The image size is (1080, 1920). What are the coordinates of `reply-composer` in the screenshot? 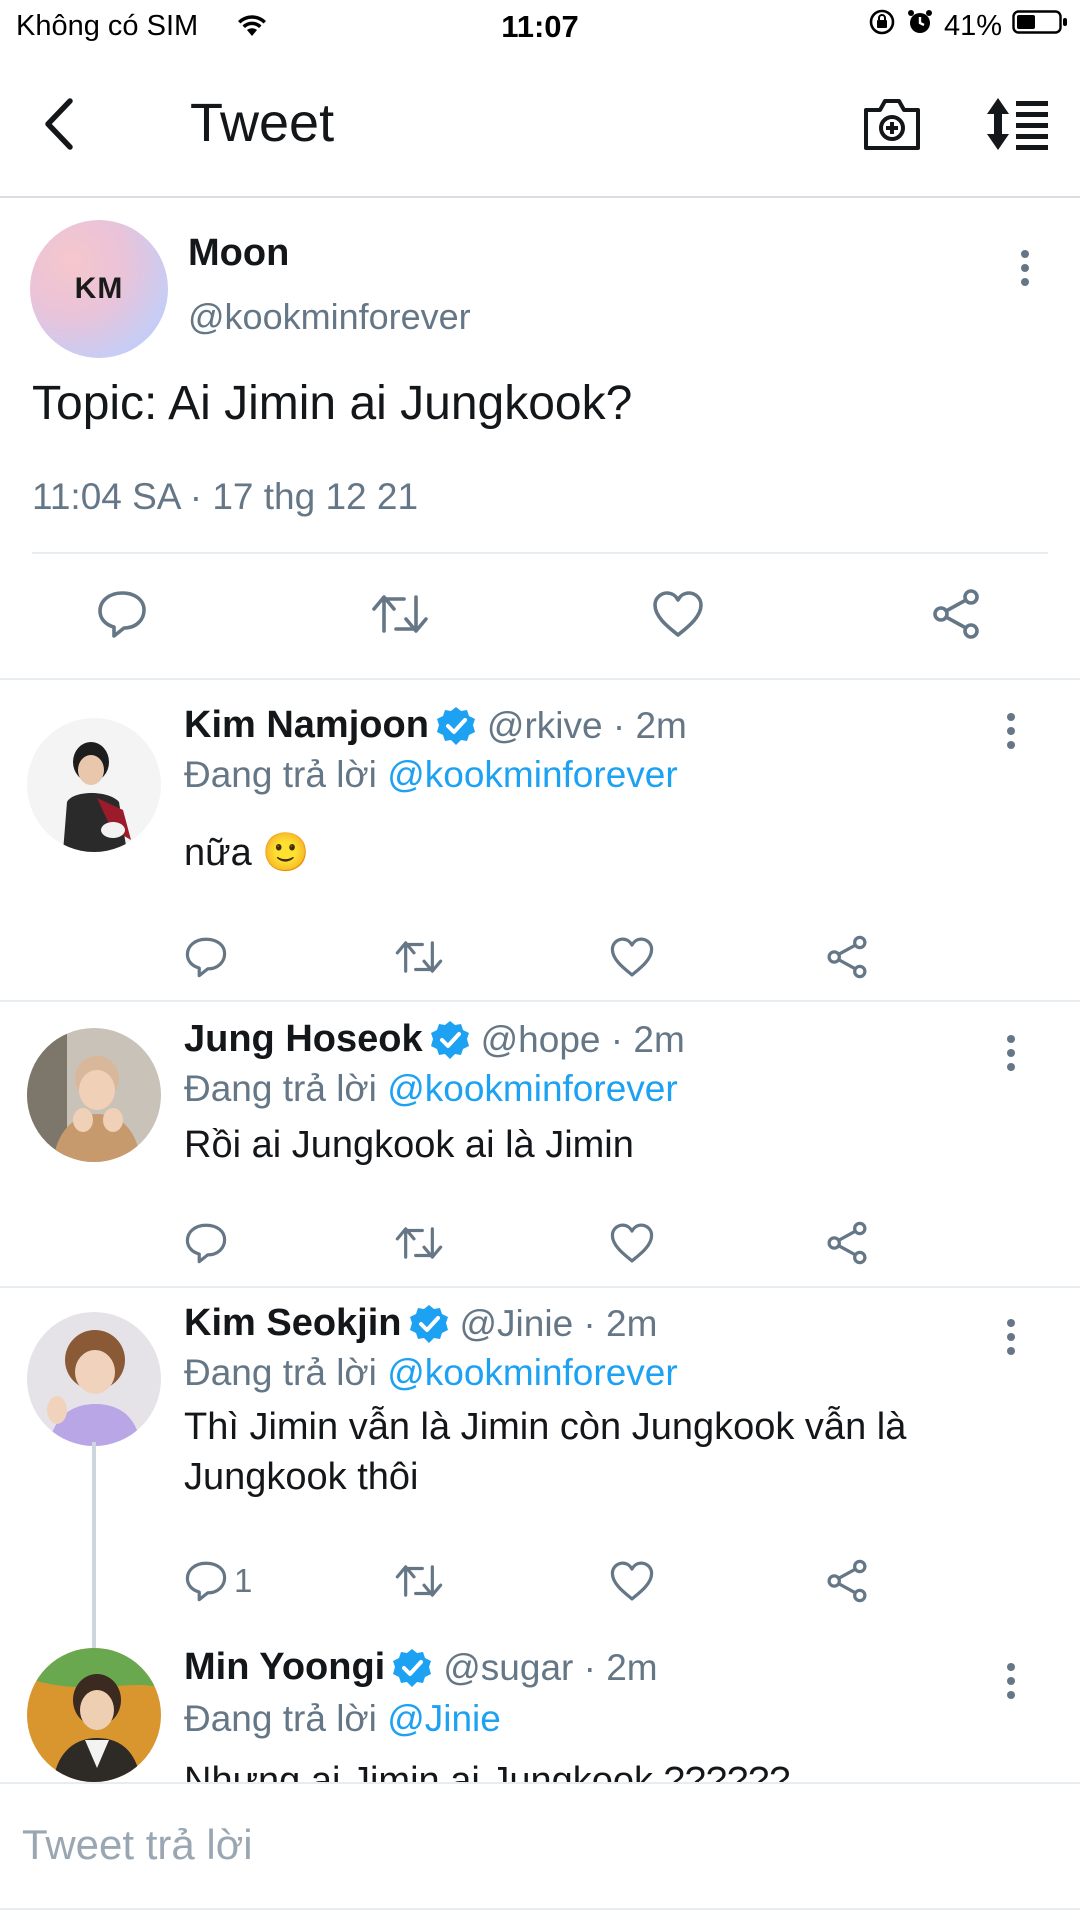 It's located at (540, 1851).